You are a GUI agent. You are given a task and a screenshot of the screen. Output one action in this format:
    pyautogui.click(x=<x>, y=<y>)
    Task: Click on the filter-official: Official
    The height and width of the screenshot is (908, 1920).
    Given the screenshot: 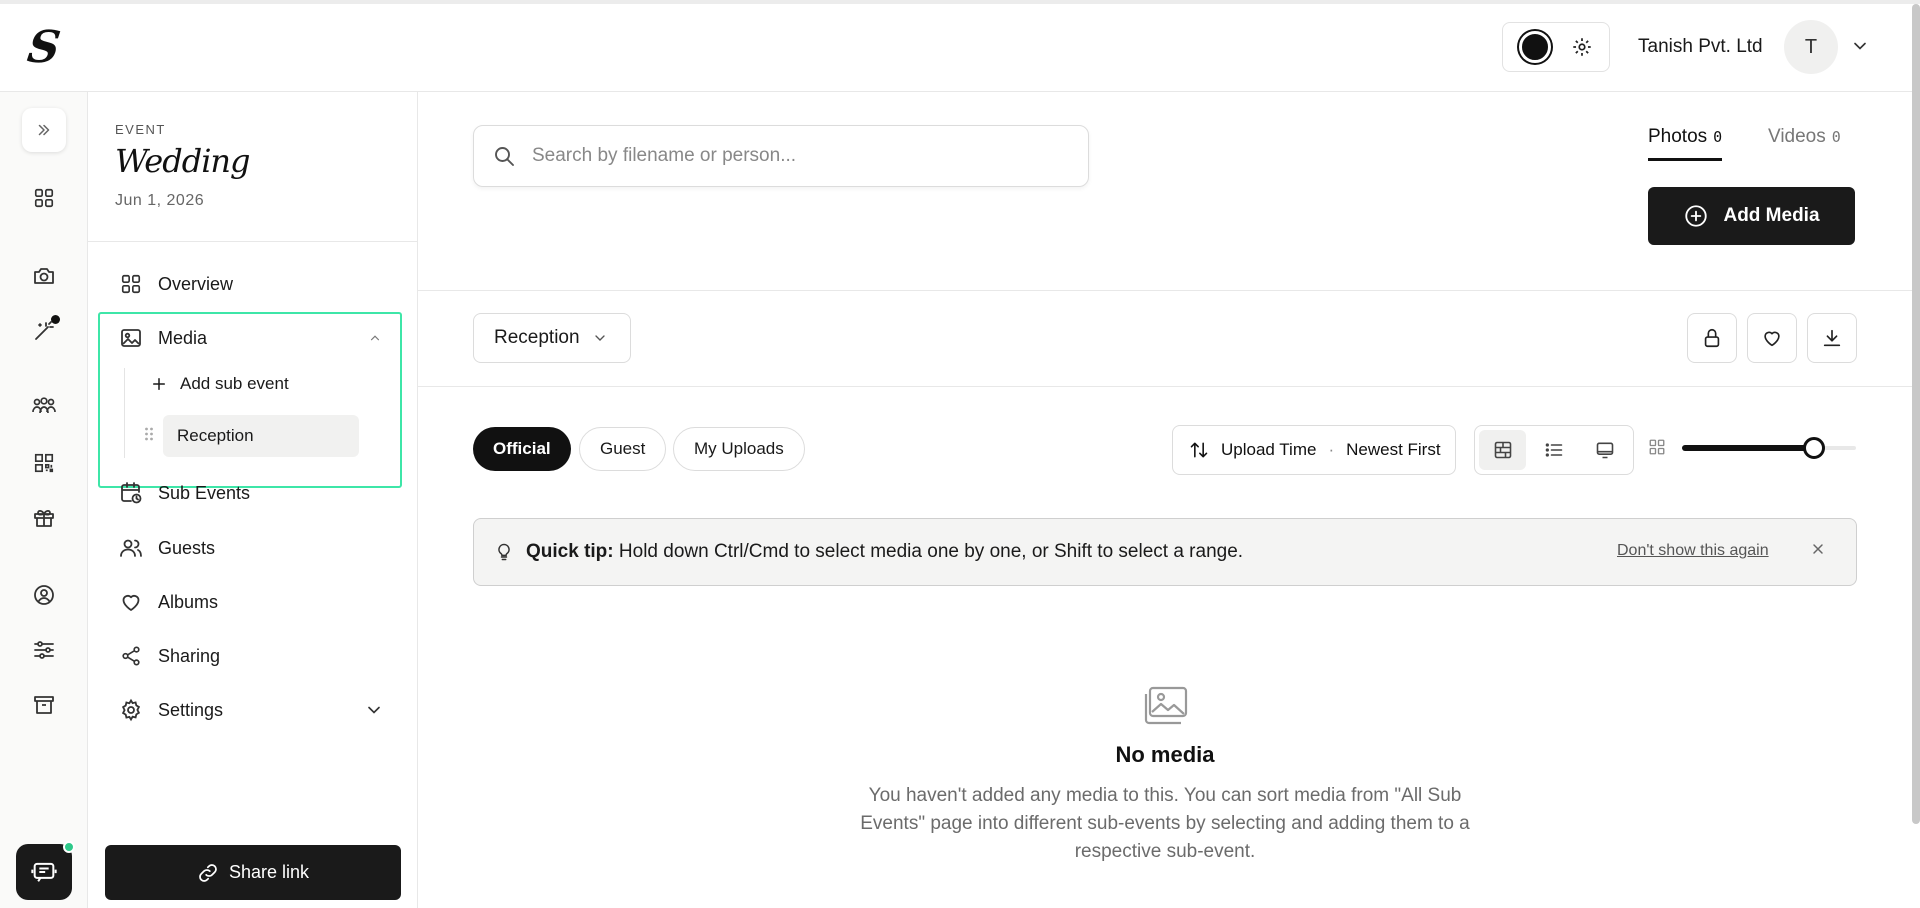 What is the action you would take?
    pyautogui.click(x=522, y=449)
    